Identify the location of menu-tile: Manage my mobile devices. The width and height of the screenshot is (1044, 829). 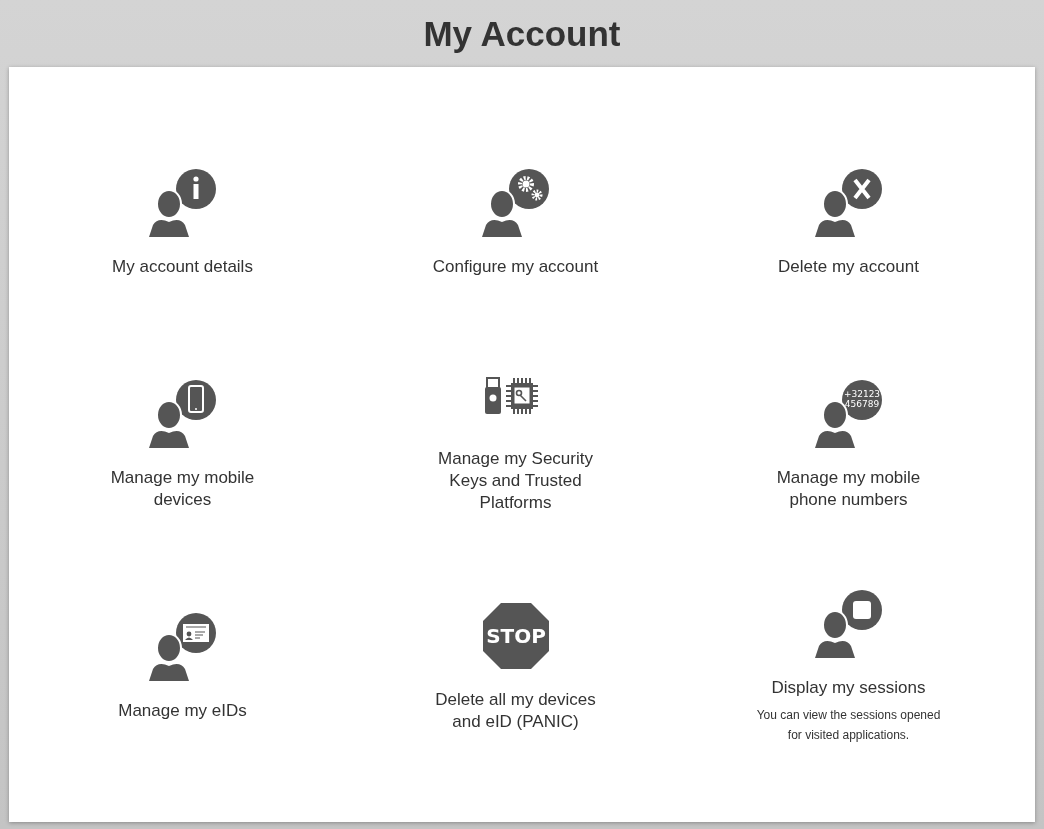
(182, 445).